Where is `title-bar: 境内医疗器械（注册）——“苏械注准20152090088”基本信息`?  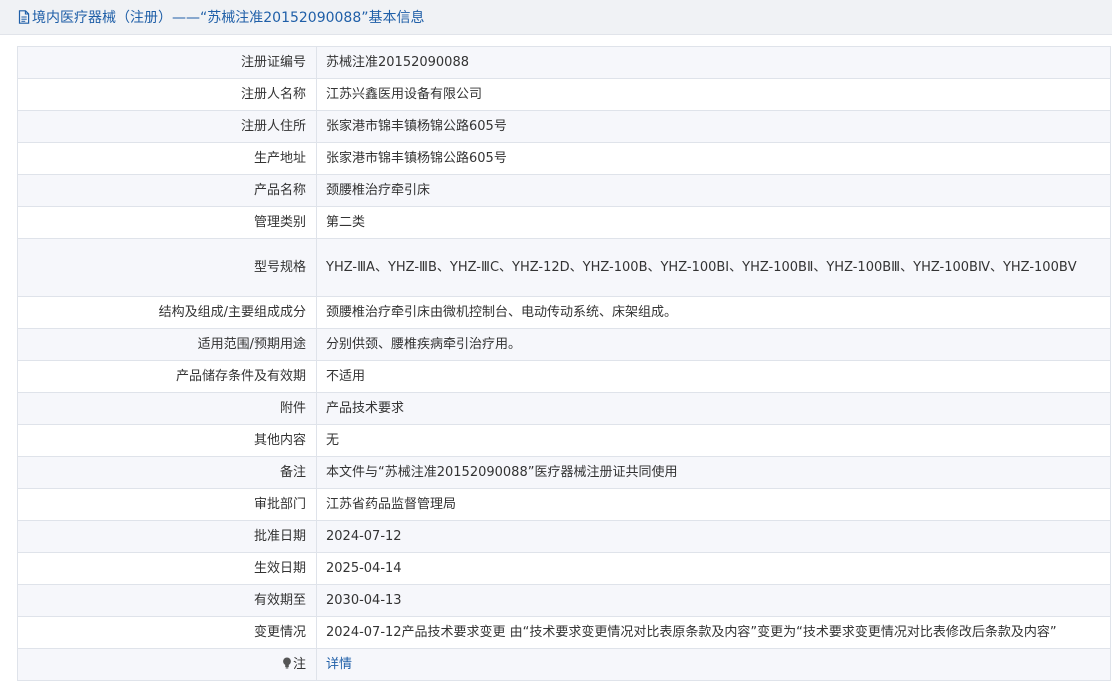
title-bar: 境内医疗器械（注册）——“苏械注准20152090088”基本信息 is located at coordinates (556, 17).